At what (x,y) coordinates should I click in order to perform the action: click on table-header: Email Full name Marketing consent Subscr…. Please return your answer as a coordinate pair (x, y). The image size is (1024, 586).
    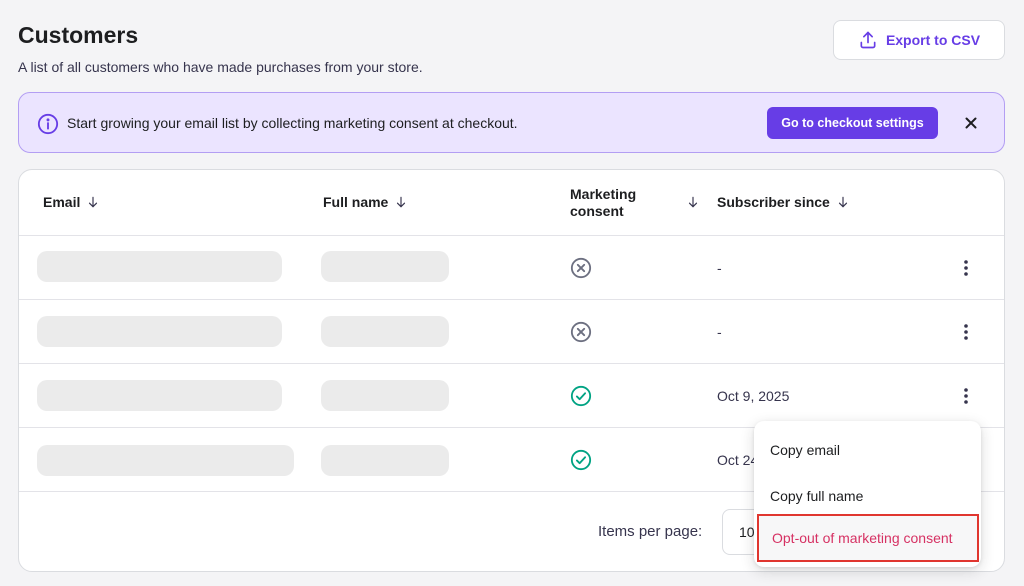
    Looking at the image, I should click on (511, 203).